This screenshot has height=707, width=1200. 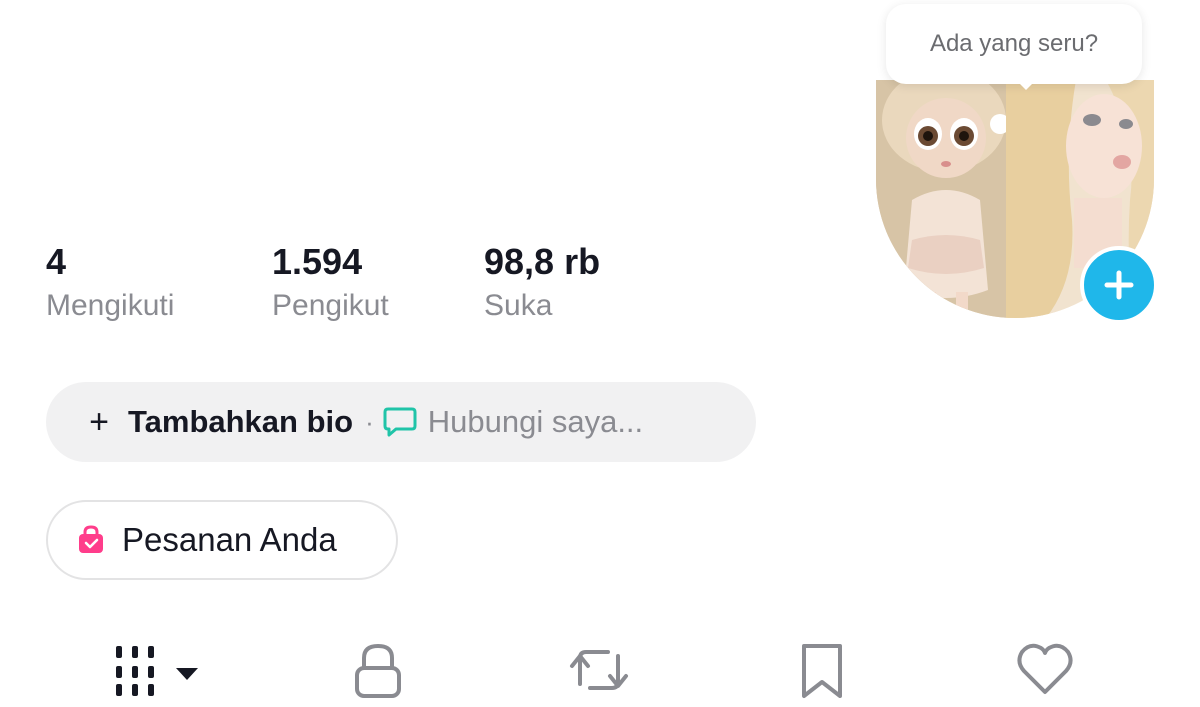 I want to click on stat-followers: 1.594 Pengikut, so click(x=378, y=282).